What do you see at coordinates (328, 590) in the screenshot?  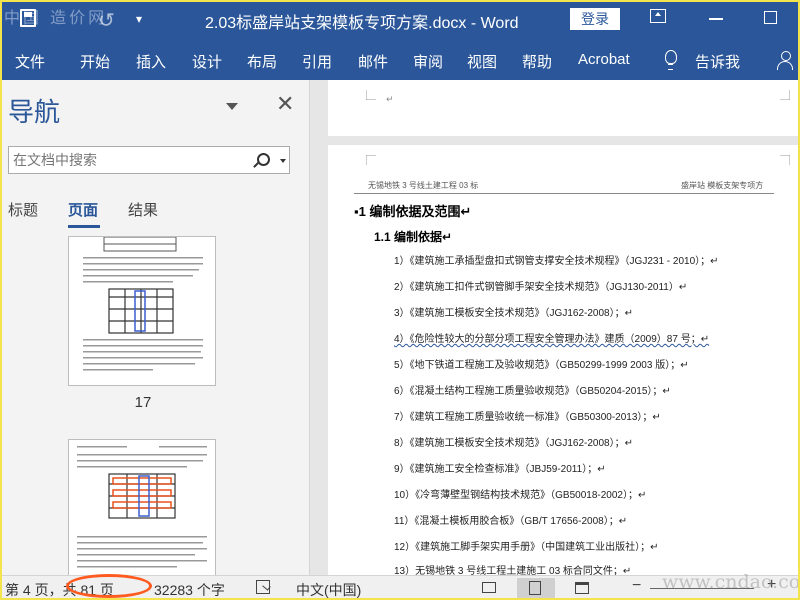 I see `language-status: 中文(中国)` at bounding box center [328, 590].